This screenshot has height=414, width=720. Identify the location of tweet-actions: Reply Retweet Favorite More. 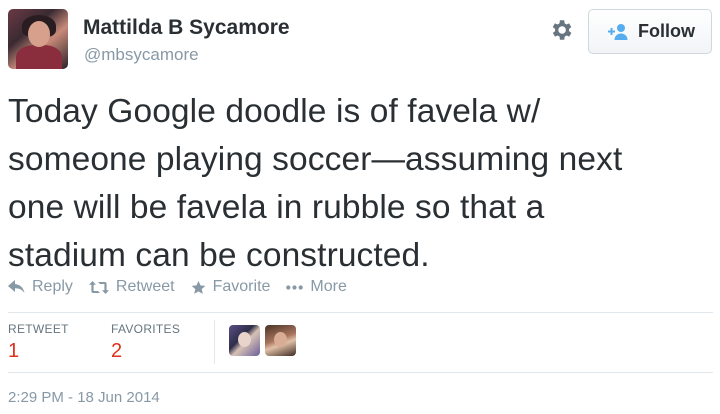
(185, 287).